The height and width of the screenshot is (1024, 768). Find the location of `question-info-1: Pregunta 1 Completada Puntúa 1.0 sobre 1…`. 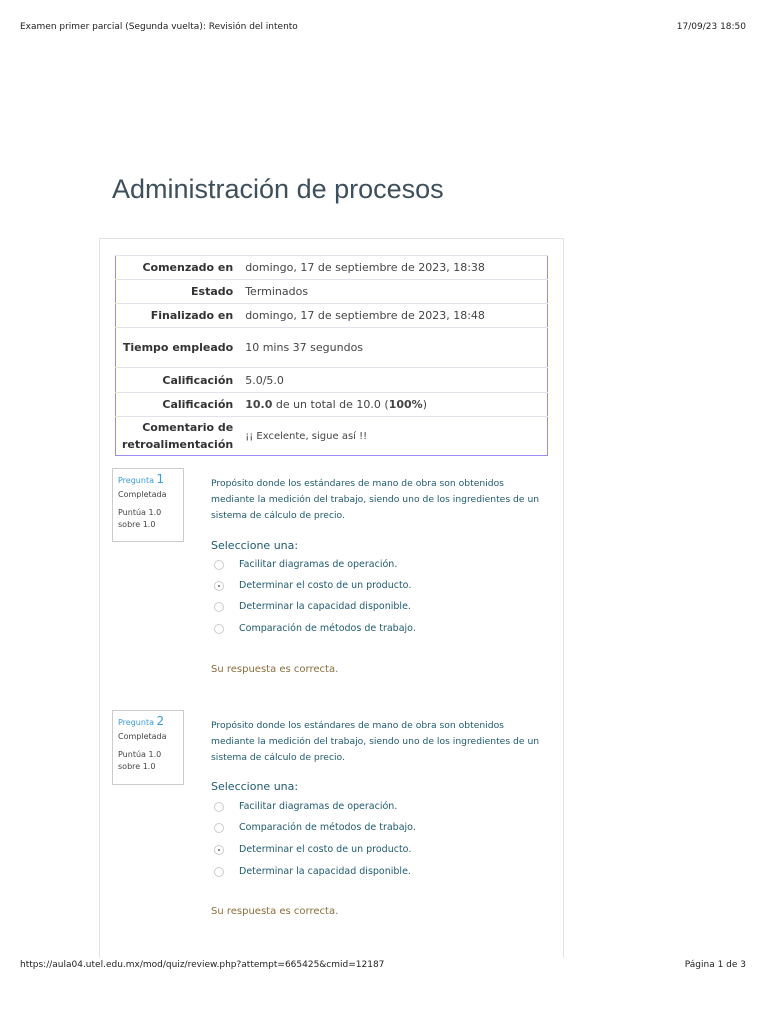

question-info-1: Pregunta 1 Completada Puntúa 1.0 sobre 1… is located at coordinates (148, 505).